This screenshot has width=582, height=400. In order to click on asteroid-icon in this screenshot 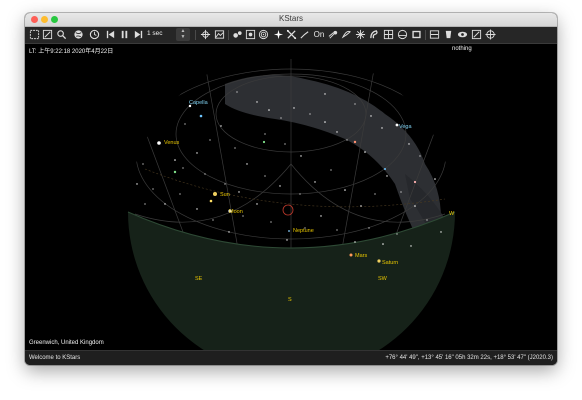, I will do `click(304, 34)`.